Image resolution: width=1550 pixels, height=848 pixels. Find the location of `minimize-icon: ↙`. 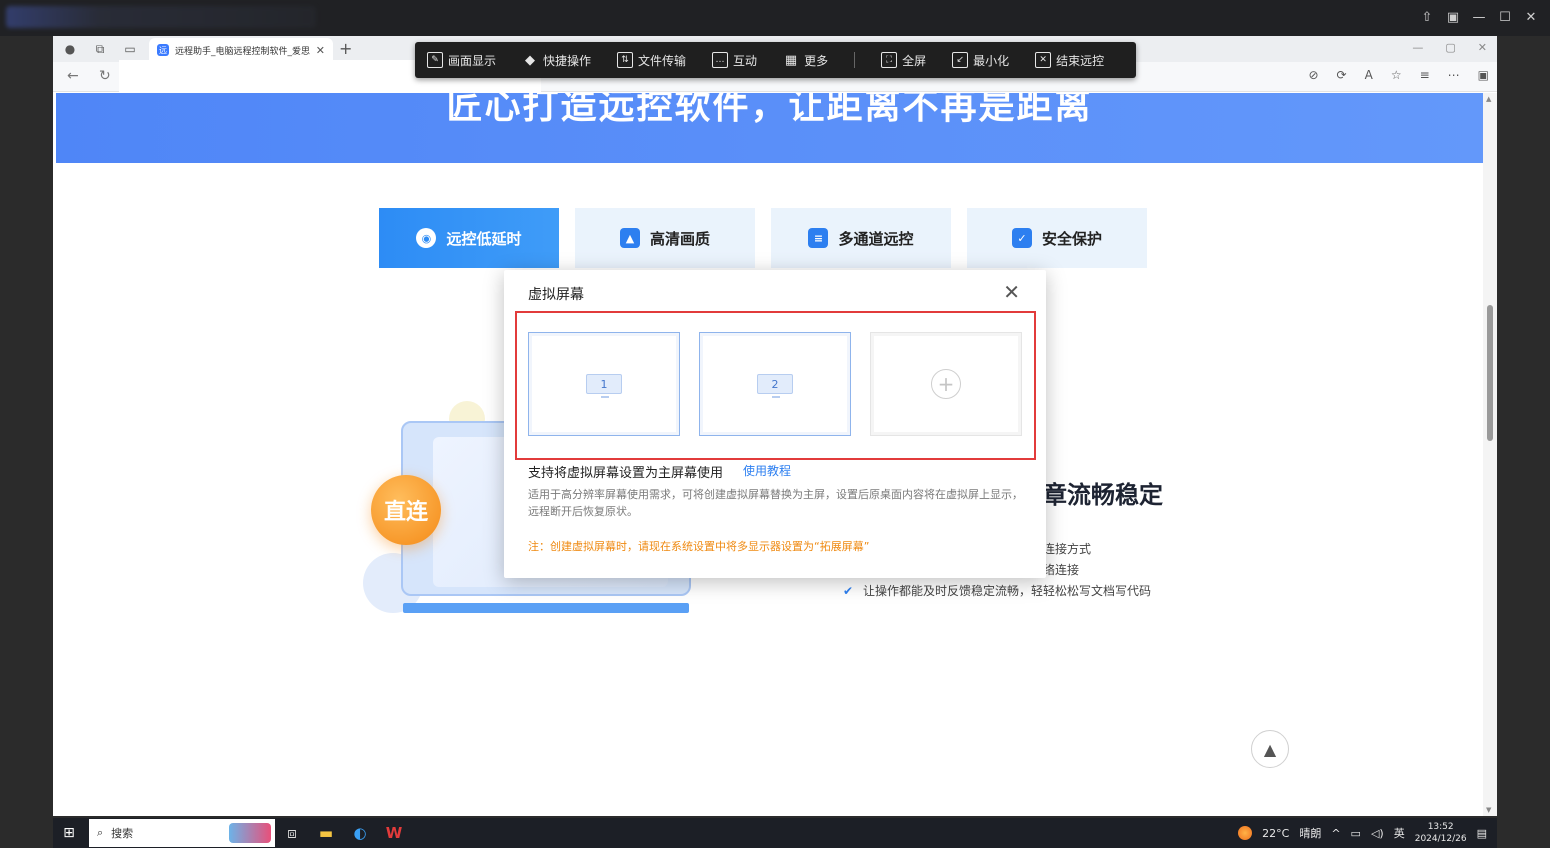

minimize-icon: ↙ is located at coordinates (960, 60).